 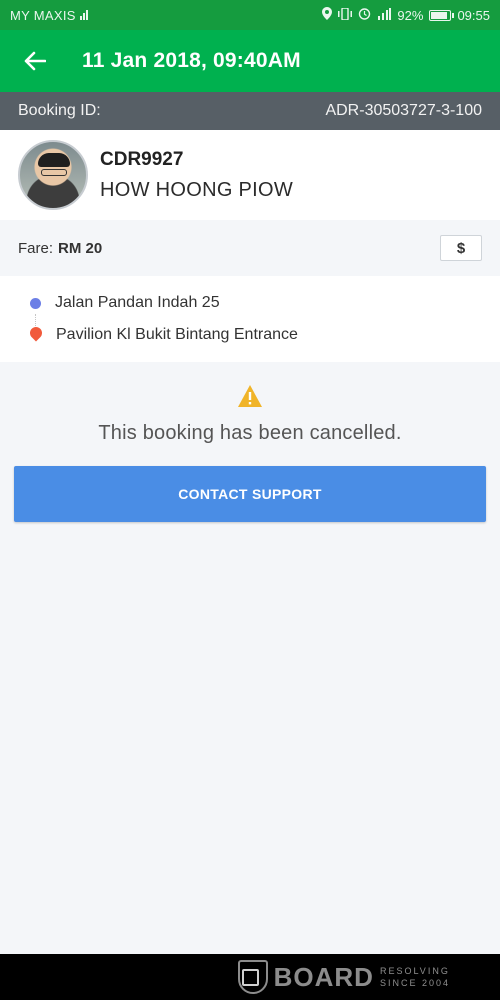 What do you see at coordinates (410, 15) in the screenshot?
I see `battery-percent: 92%` at bounding box center [410, 15].